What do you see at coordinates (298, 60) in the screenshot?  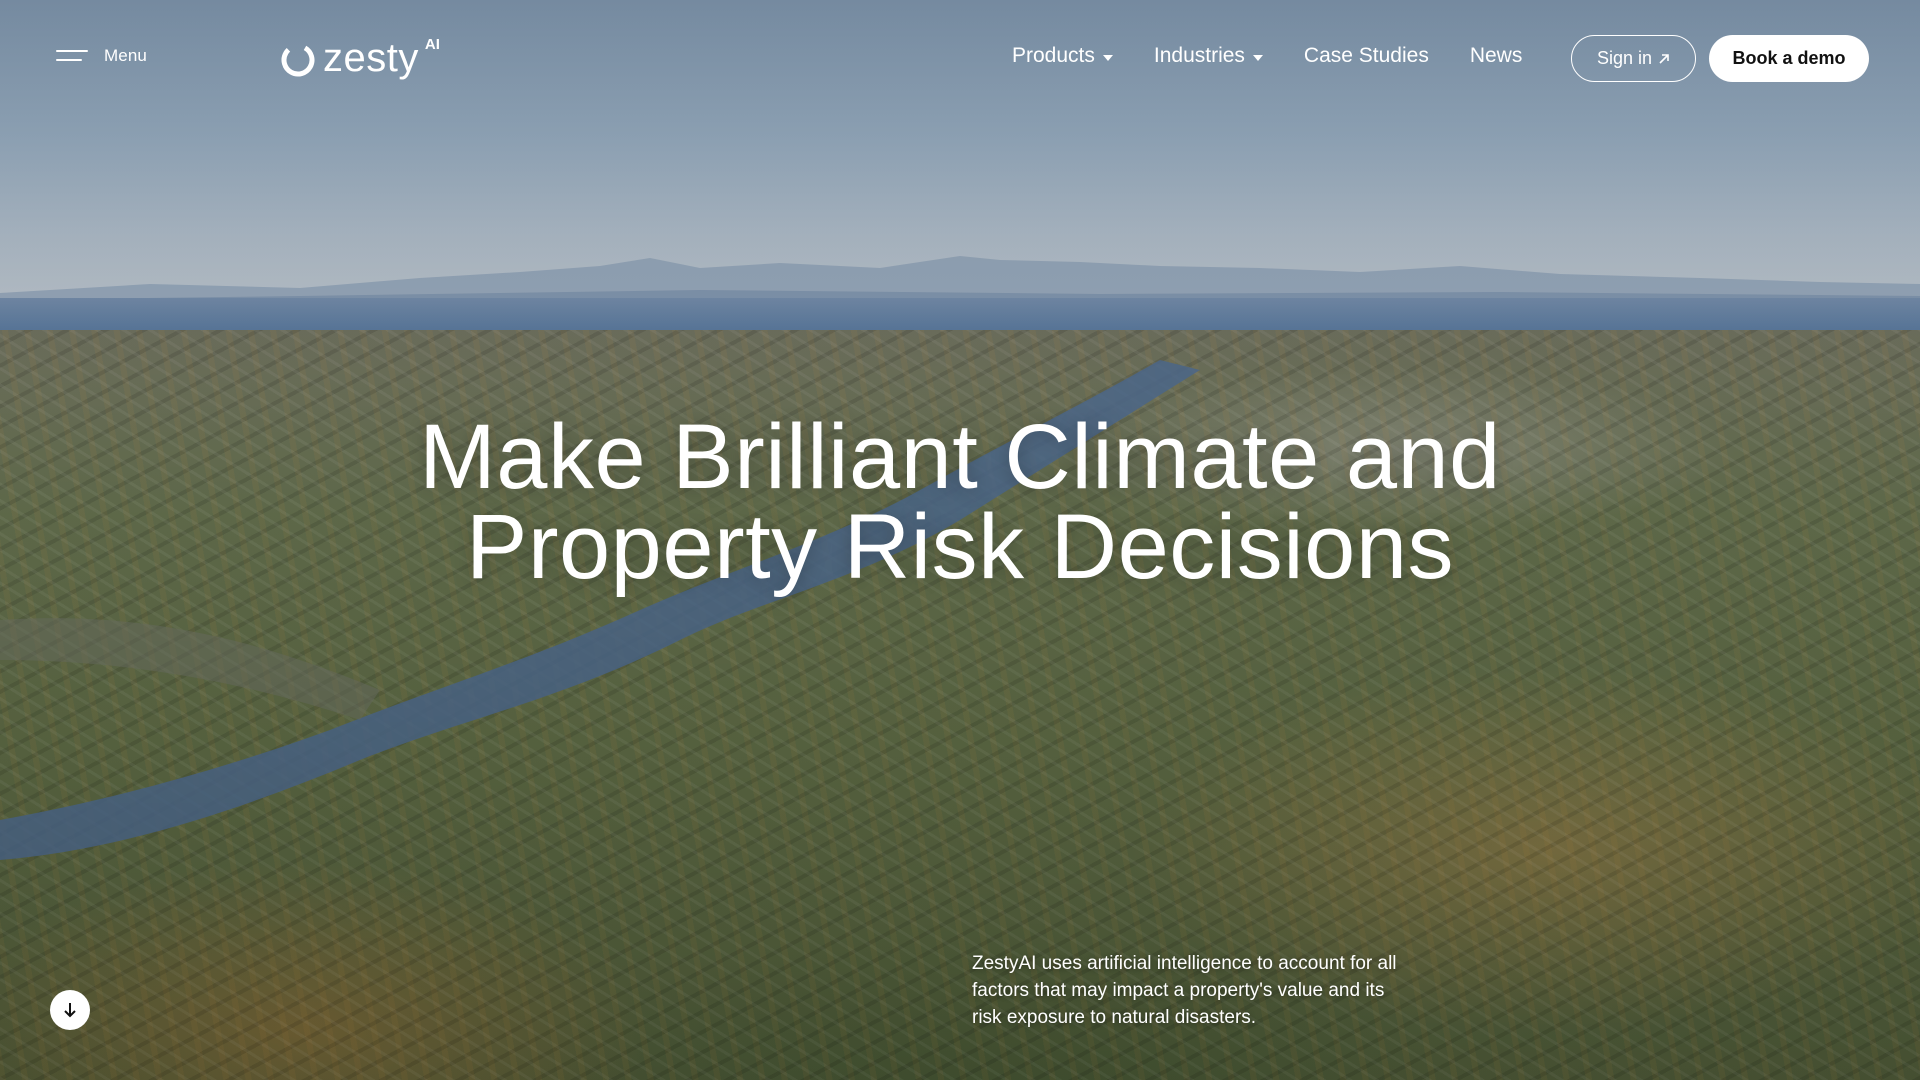 I see `zesty-logo-icon` at bounding box center [298, 60].